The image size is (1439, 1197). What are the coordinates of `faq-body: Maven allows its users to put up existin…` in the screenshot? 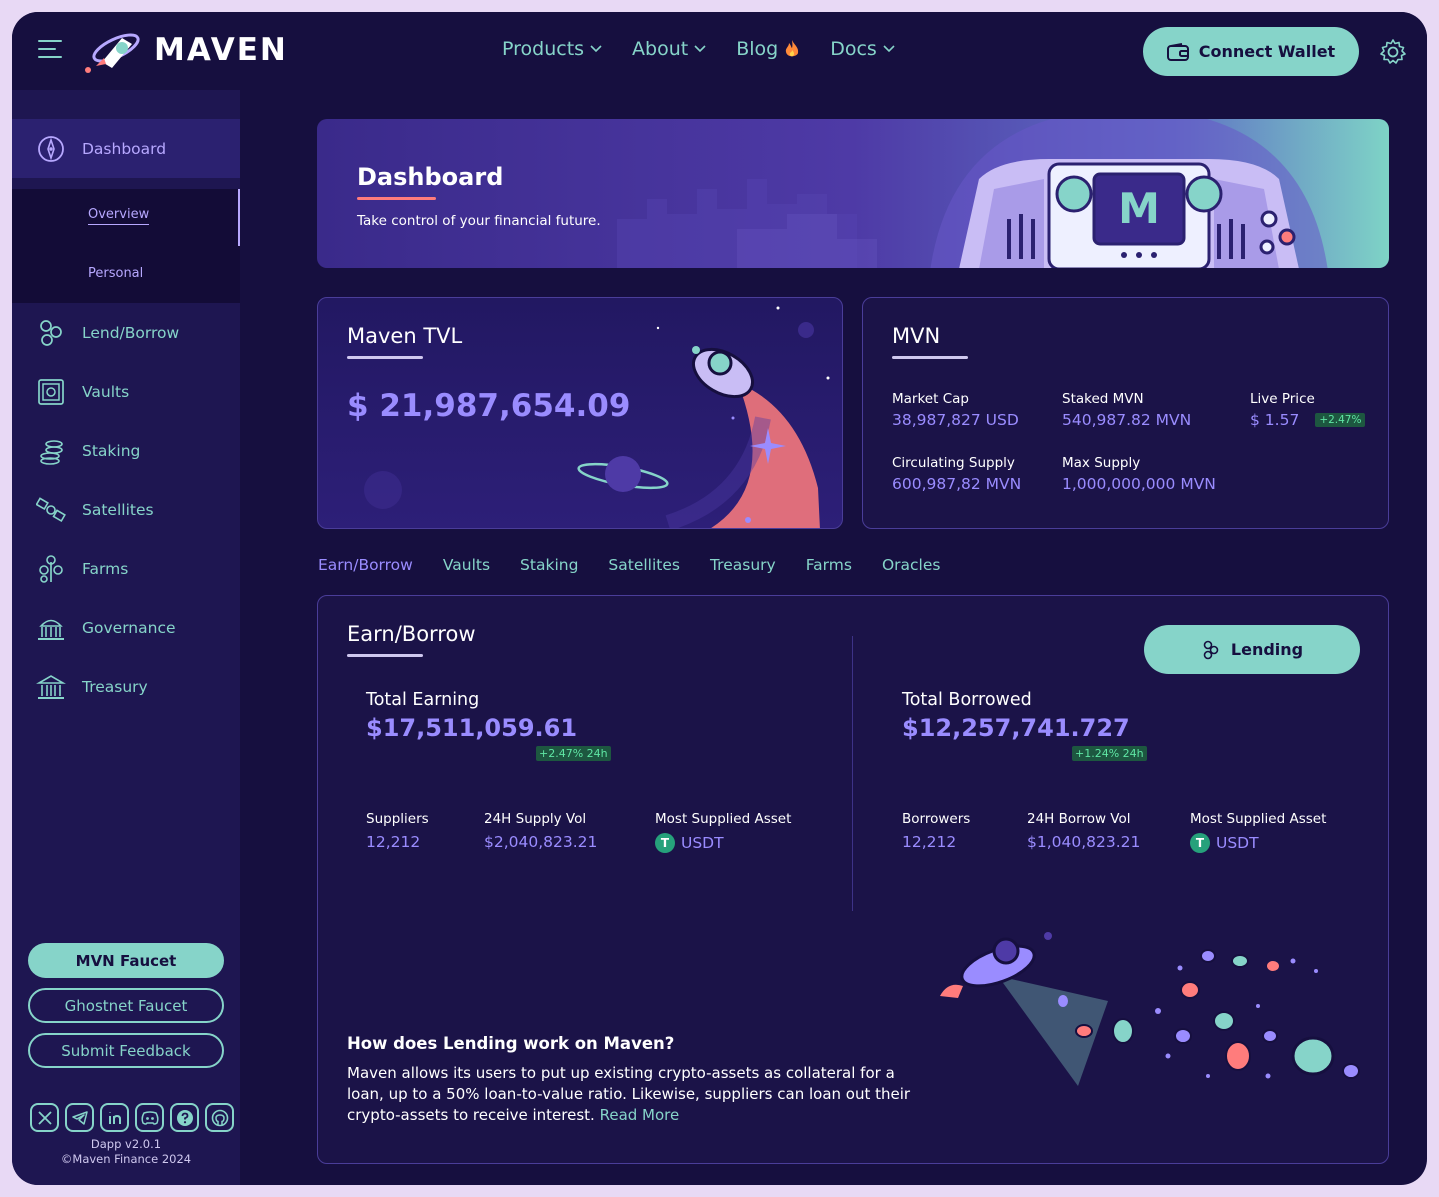 It's located at (634, 1094).